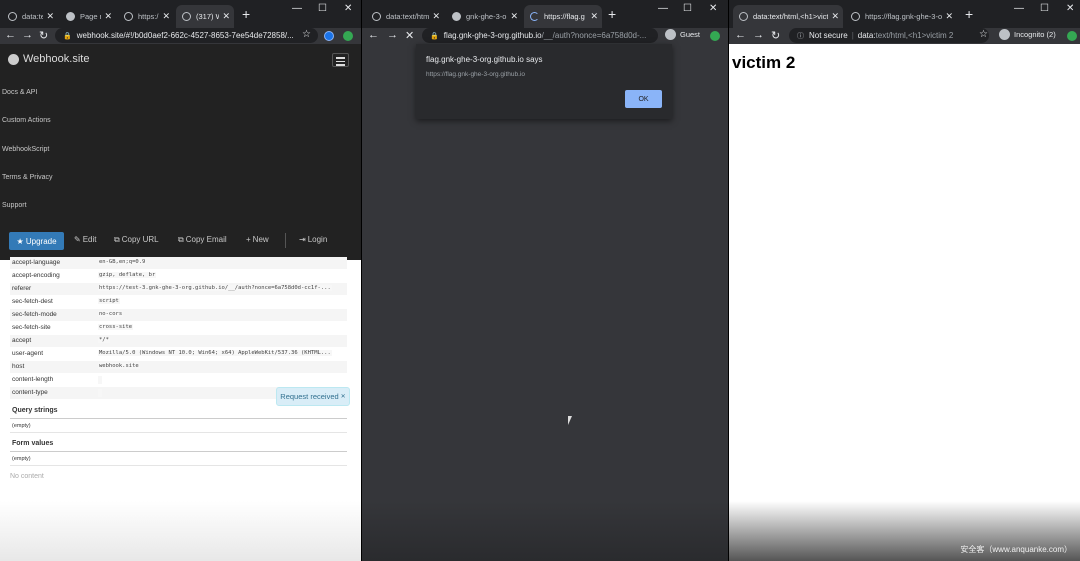 The image size is (1080, 561). What do you see at coordinates (30, 16) in the screenshot?
I see `tab: data:te ✕` at bounding box center [30, 16].